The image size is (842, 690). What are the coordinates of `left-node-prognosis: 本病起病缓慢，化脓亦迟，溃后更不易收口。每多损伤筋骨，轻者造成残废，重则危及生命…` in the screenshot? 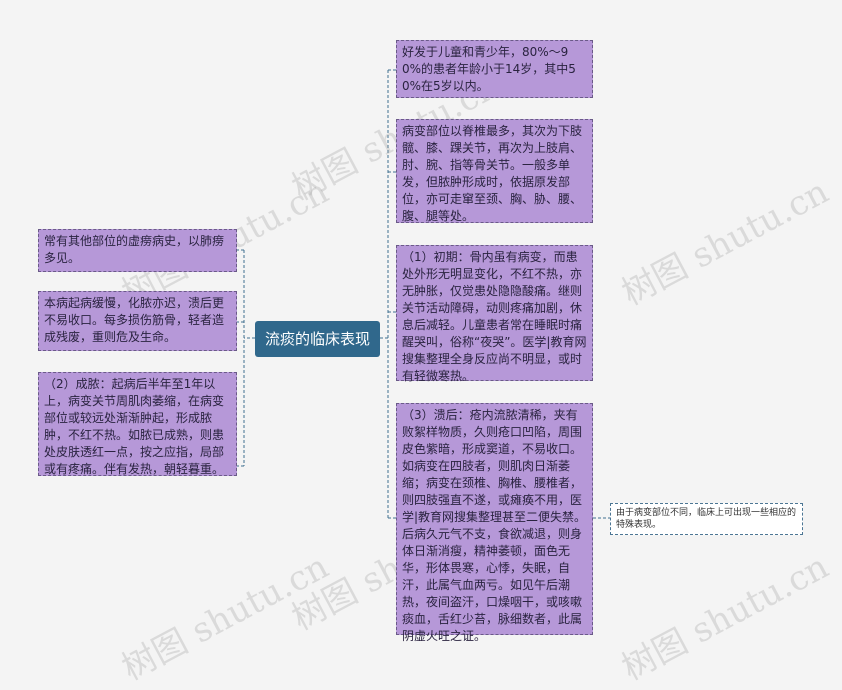 It's located at (137, 321).